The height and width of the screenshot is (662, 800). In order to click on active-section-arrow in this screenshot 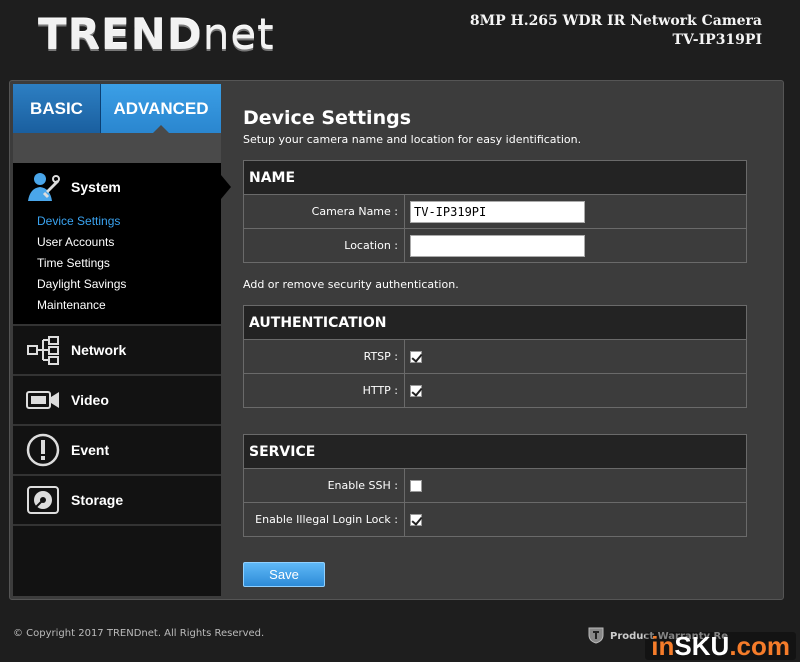, I will do `click(226, 187)`.